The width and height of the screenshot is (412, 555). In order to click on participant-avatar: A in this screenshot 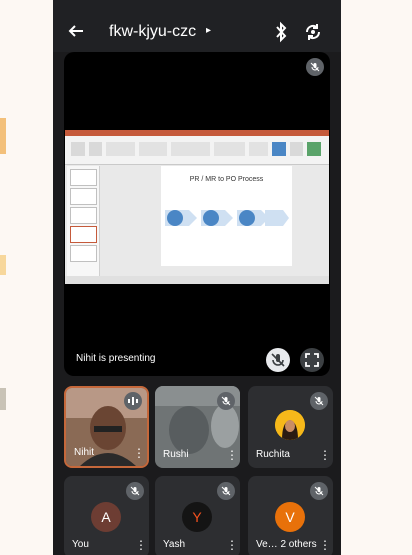, I will do `click(106, 517)`.